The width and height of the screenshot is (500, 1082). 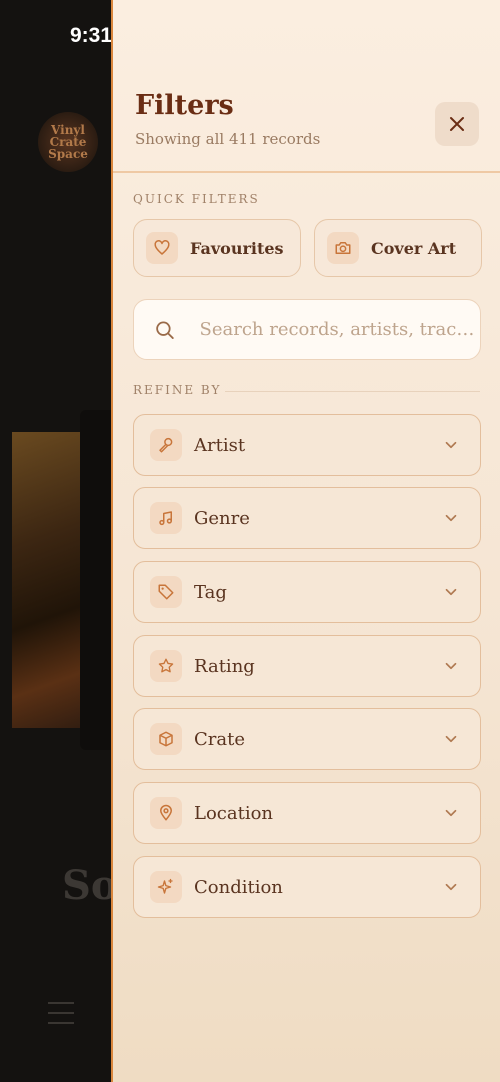 What do you see at coordinates (166, 739) in the screenshot?
I see `box-icon` at bounding box center [166, 739].